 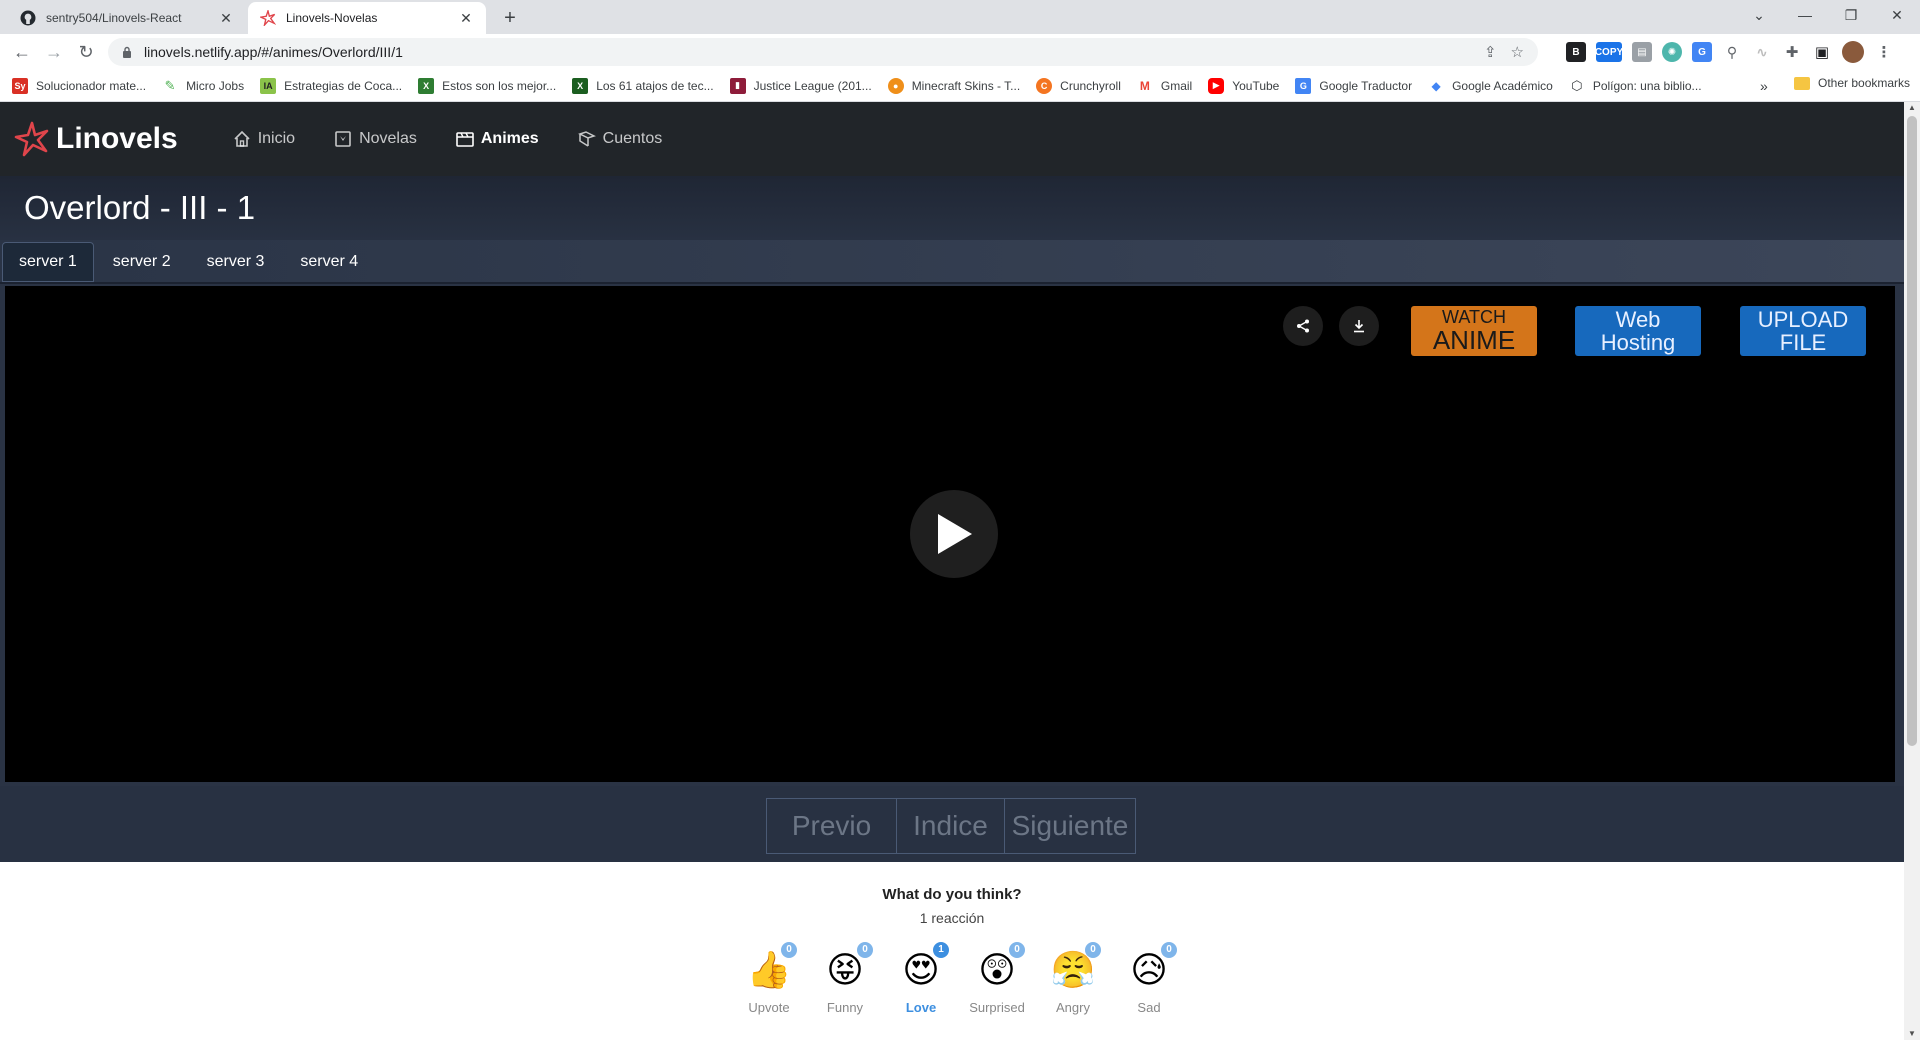 What do you see at coordinates (375, 139) in the screenshot?
I see `nav-novelas: Novelas` at bounding box center [375, 139].